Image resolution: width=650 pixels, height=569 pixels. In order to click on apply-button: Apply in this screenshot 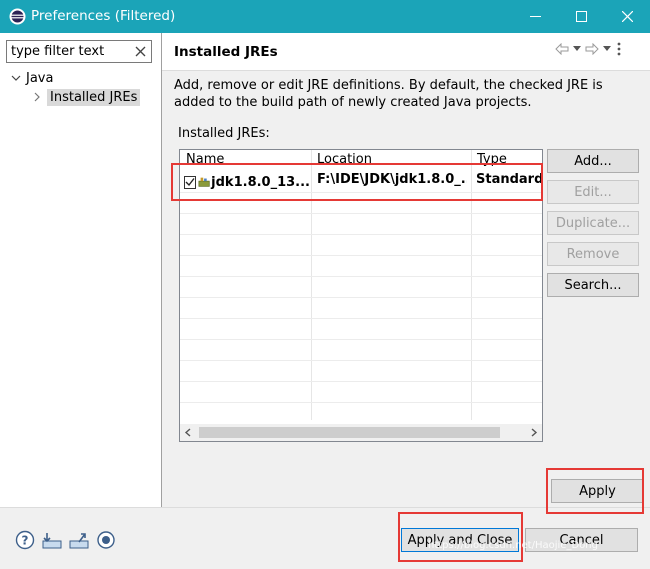, I will do `click(597, 491)`.